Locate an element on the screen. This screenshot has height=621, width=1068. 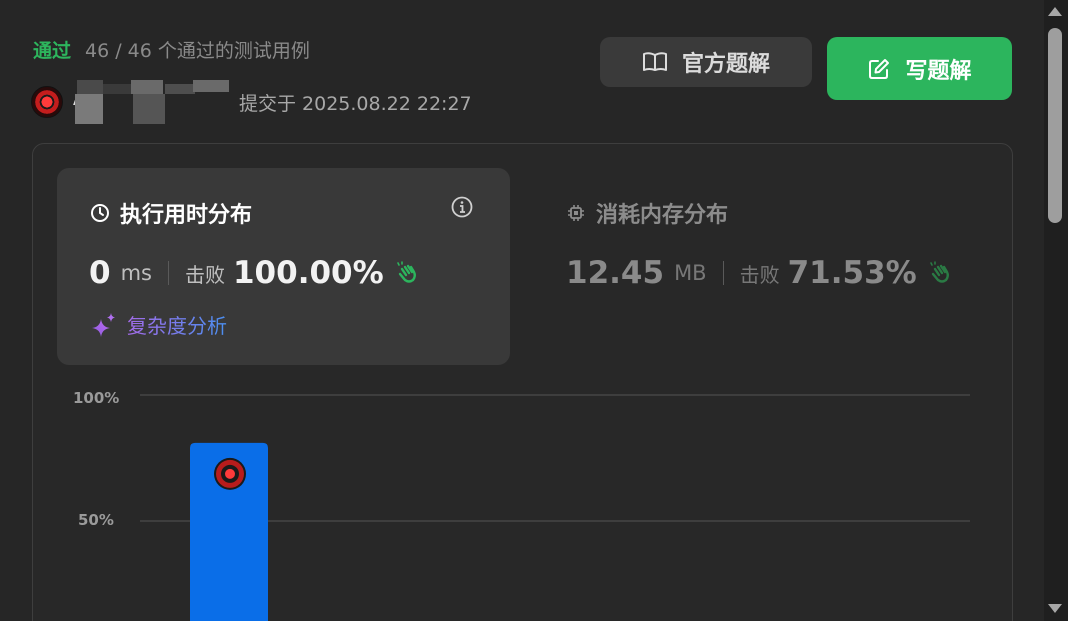
scrollbar-thumb is located at coordinates (1055, 125).